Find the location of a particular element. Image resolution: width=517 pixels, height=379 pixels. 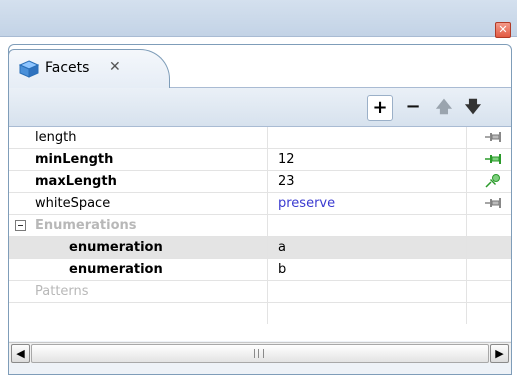

grip-icon is located at coordinates (259, 353).